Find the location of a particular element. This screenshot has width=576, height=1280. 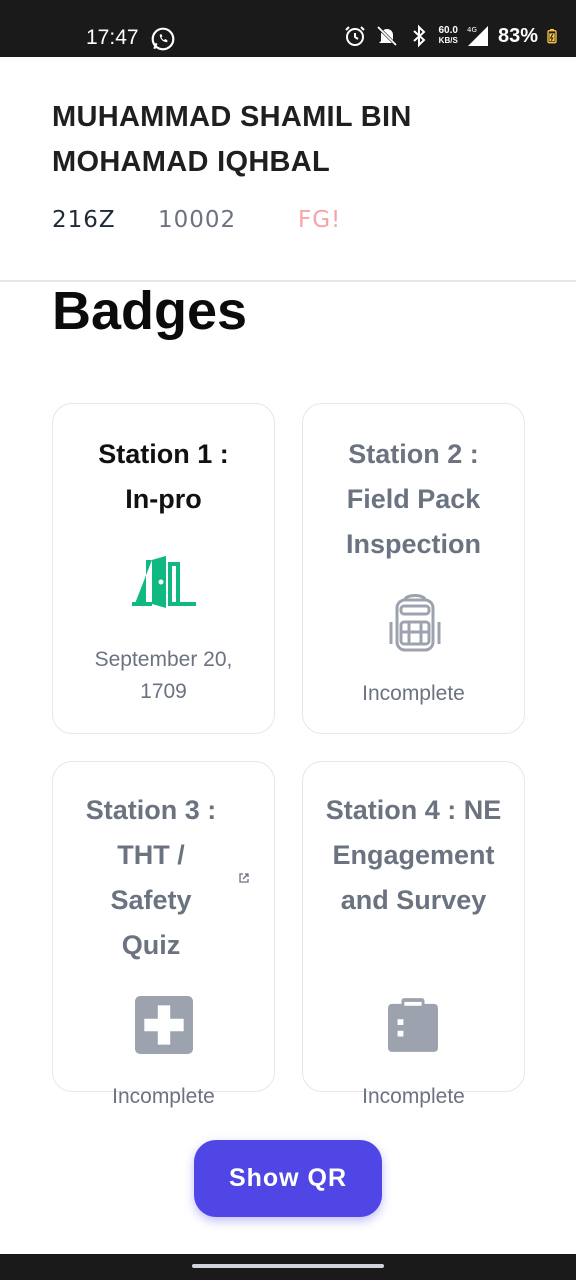

status-icons: 60.0 KB/S 4G 83% is located at coordinates (453, 36).